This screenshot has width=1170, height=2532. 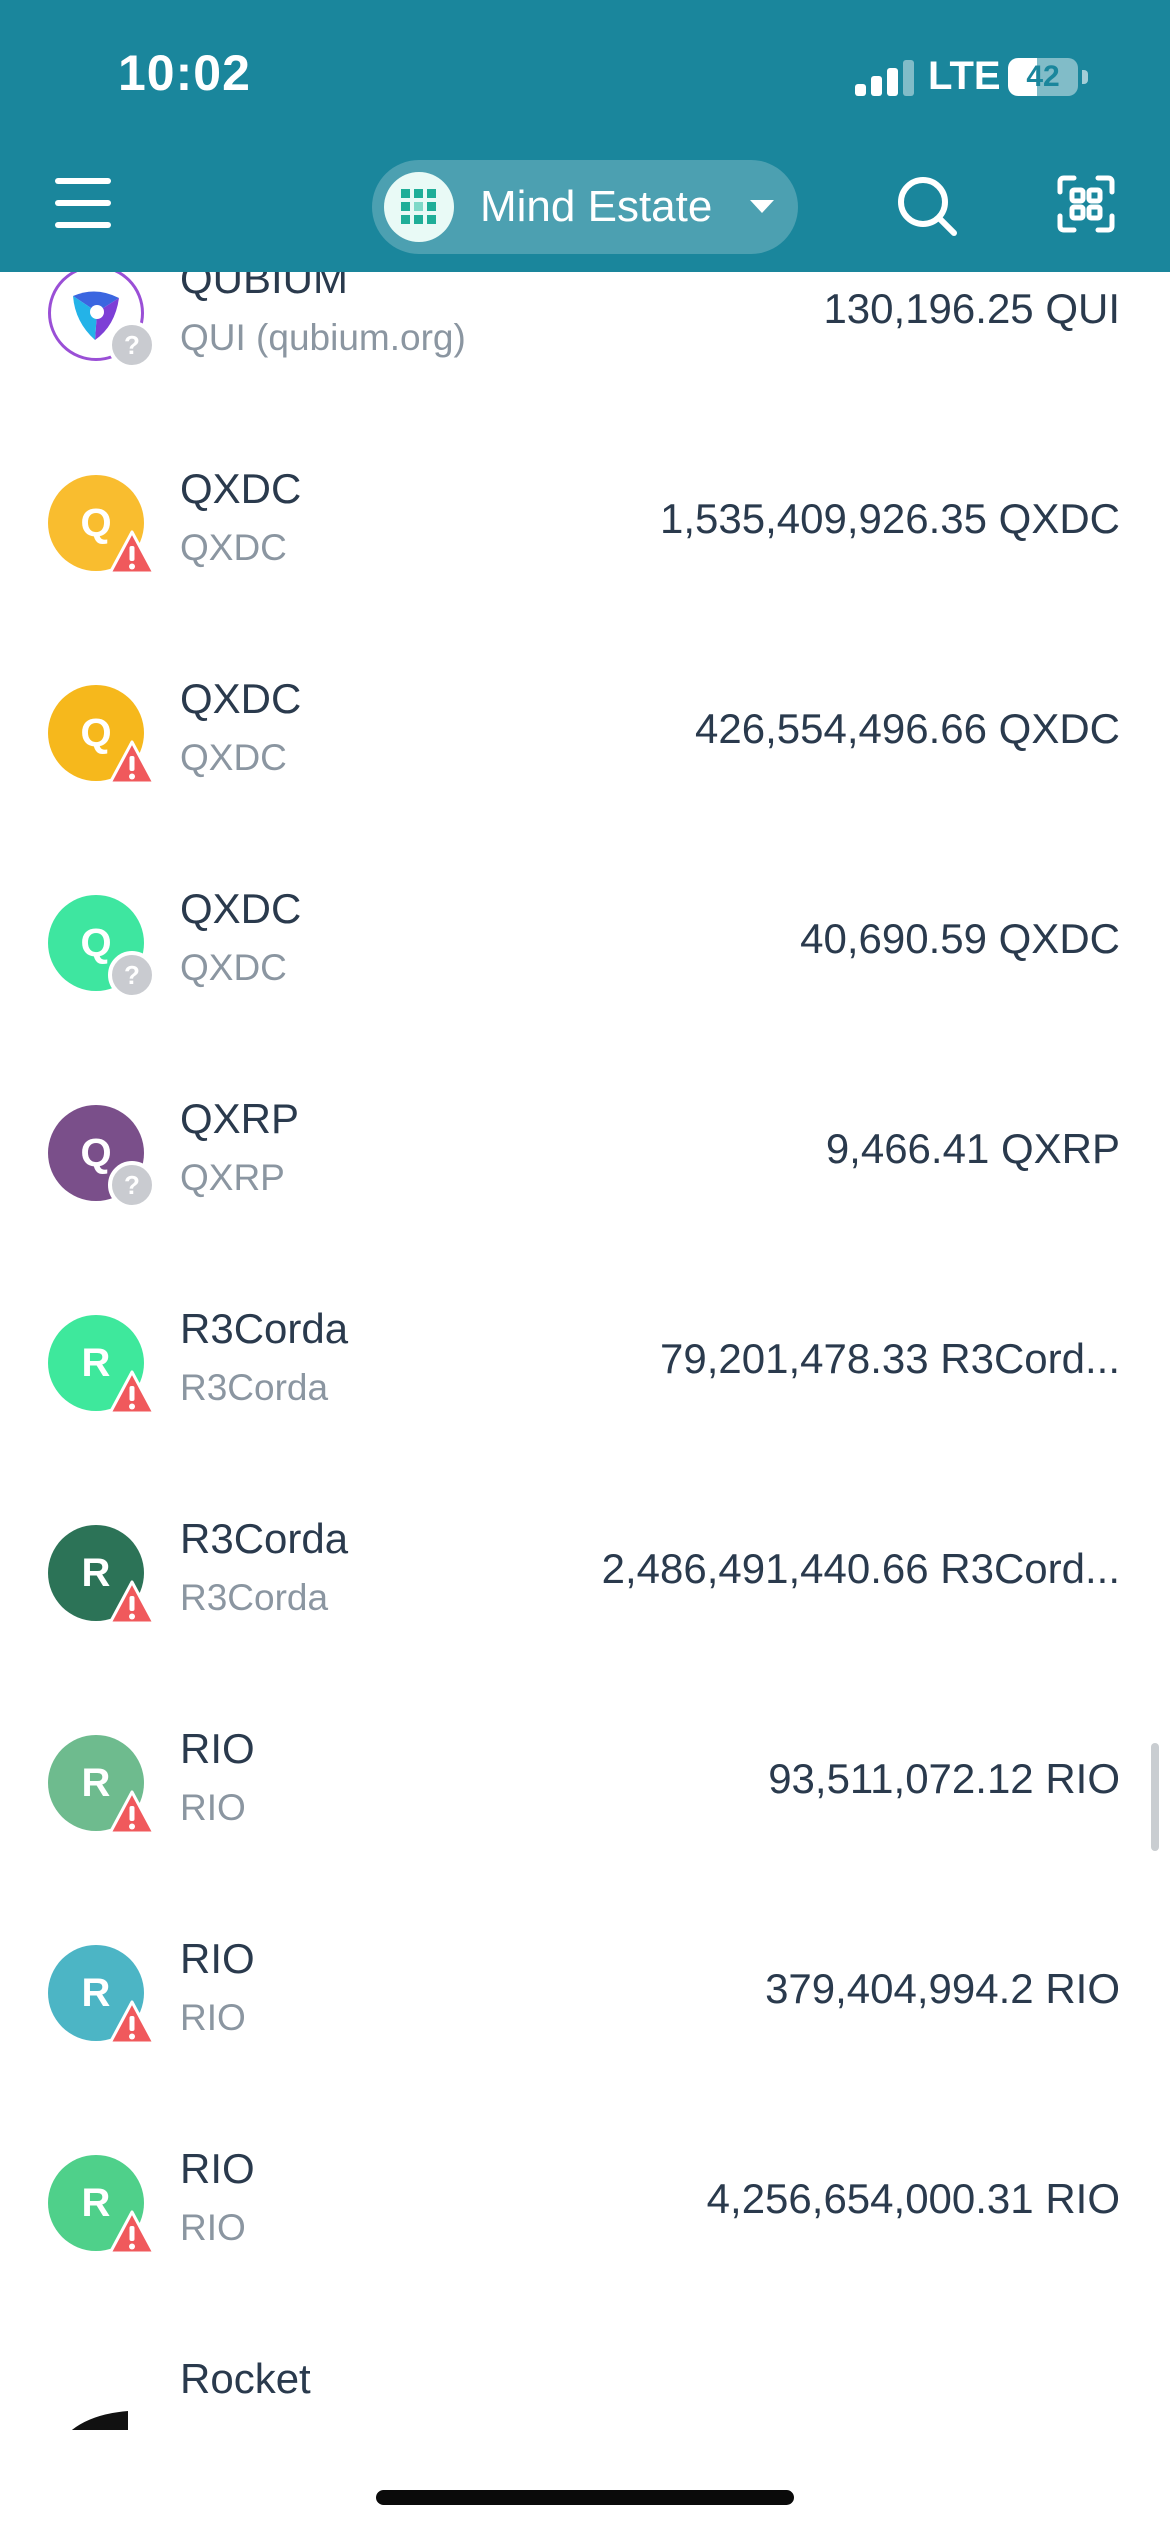 I want to click on search-icon, so click(x=928, y=207).